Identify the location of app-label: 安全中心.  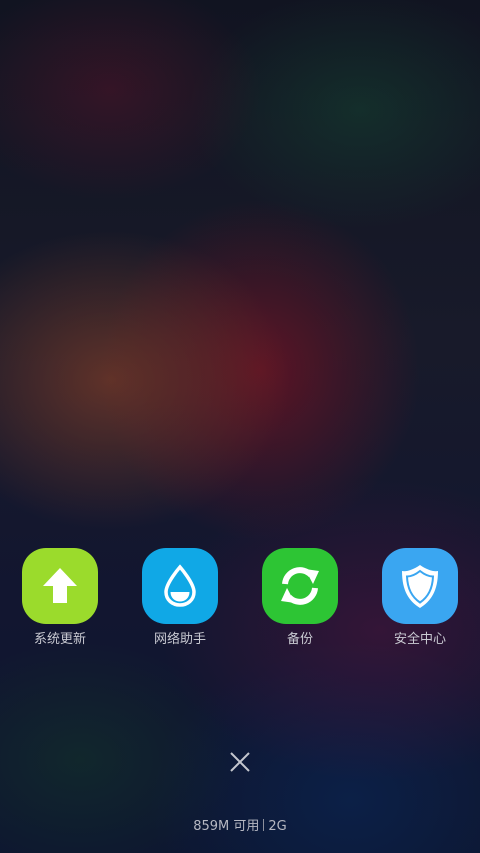
(419, 639).